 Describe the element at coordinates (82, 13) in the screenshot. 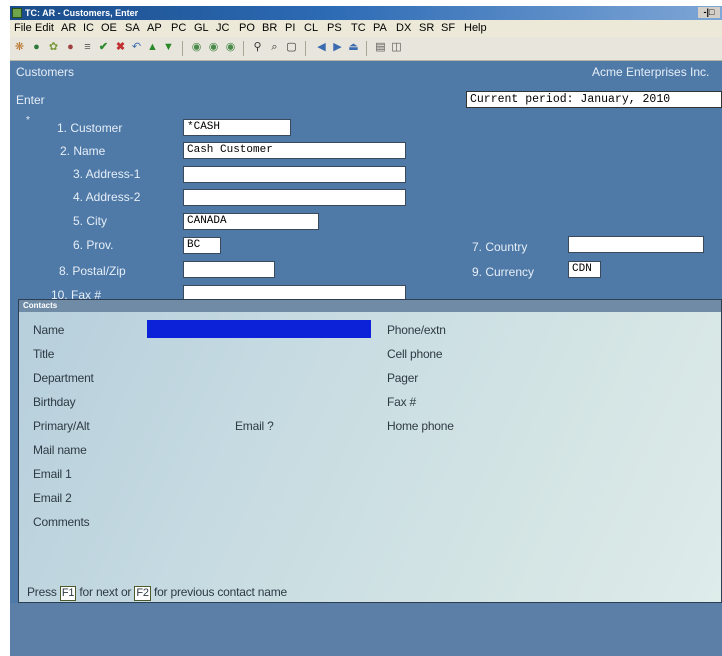

I see `window-title: TC: AR - Customers, Enter` at that location.